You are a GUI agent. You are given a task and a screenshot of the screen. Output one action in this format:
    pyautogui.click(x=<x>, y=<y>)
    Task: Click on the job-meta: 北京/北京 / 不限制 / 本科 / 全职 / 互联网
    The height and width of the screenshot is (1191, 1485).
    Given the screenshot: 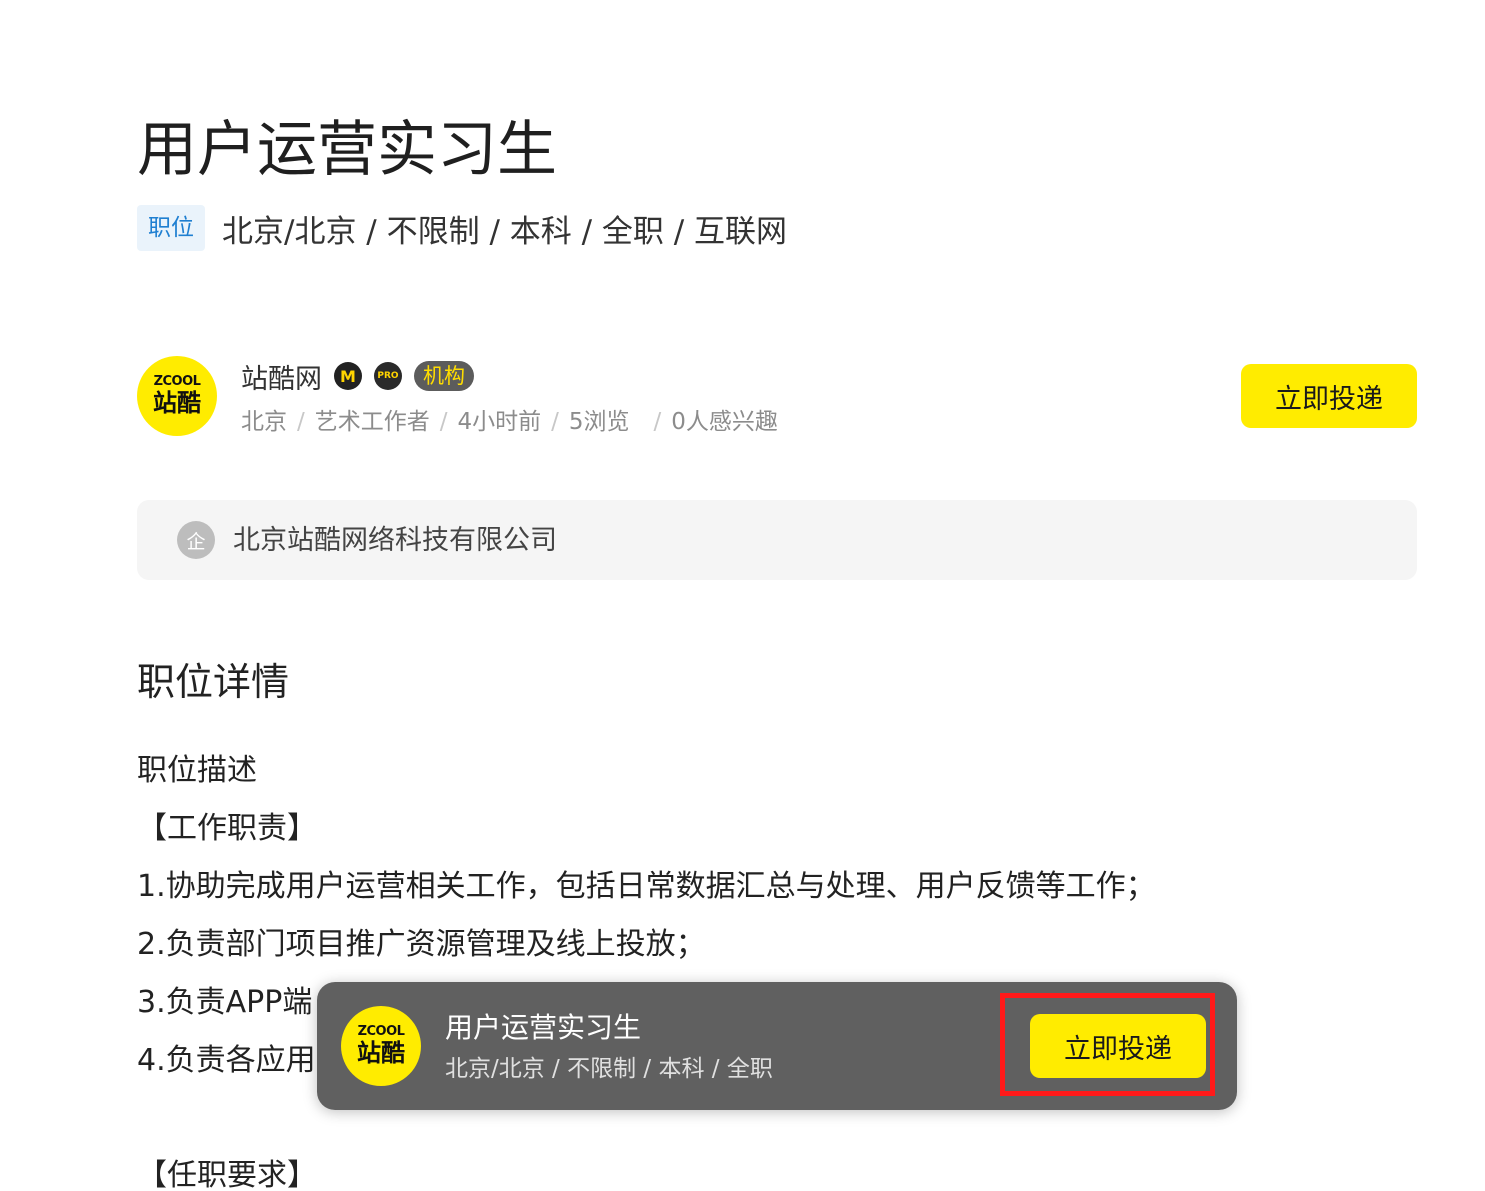 What is the action you would take?
    pyautogui.click(x=505, y=231)
    